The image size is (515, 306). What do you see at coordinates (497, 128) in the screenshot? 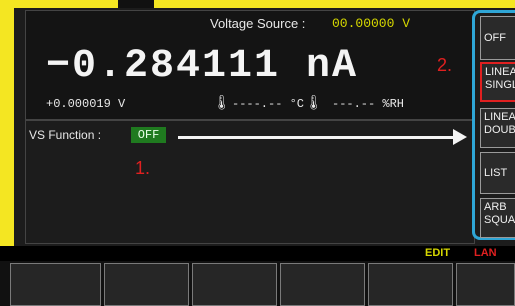
I see `softkey-linear-double: LINEAR DOUBLE` at bounding box center [497, 128].